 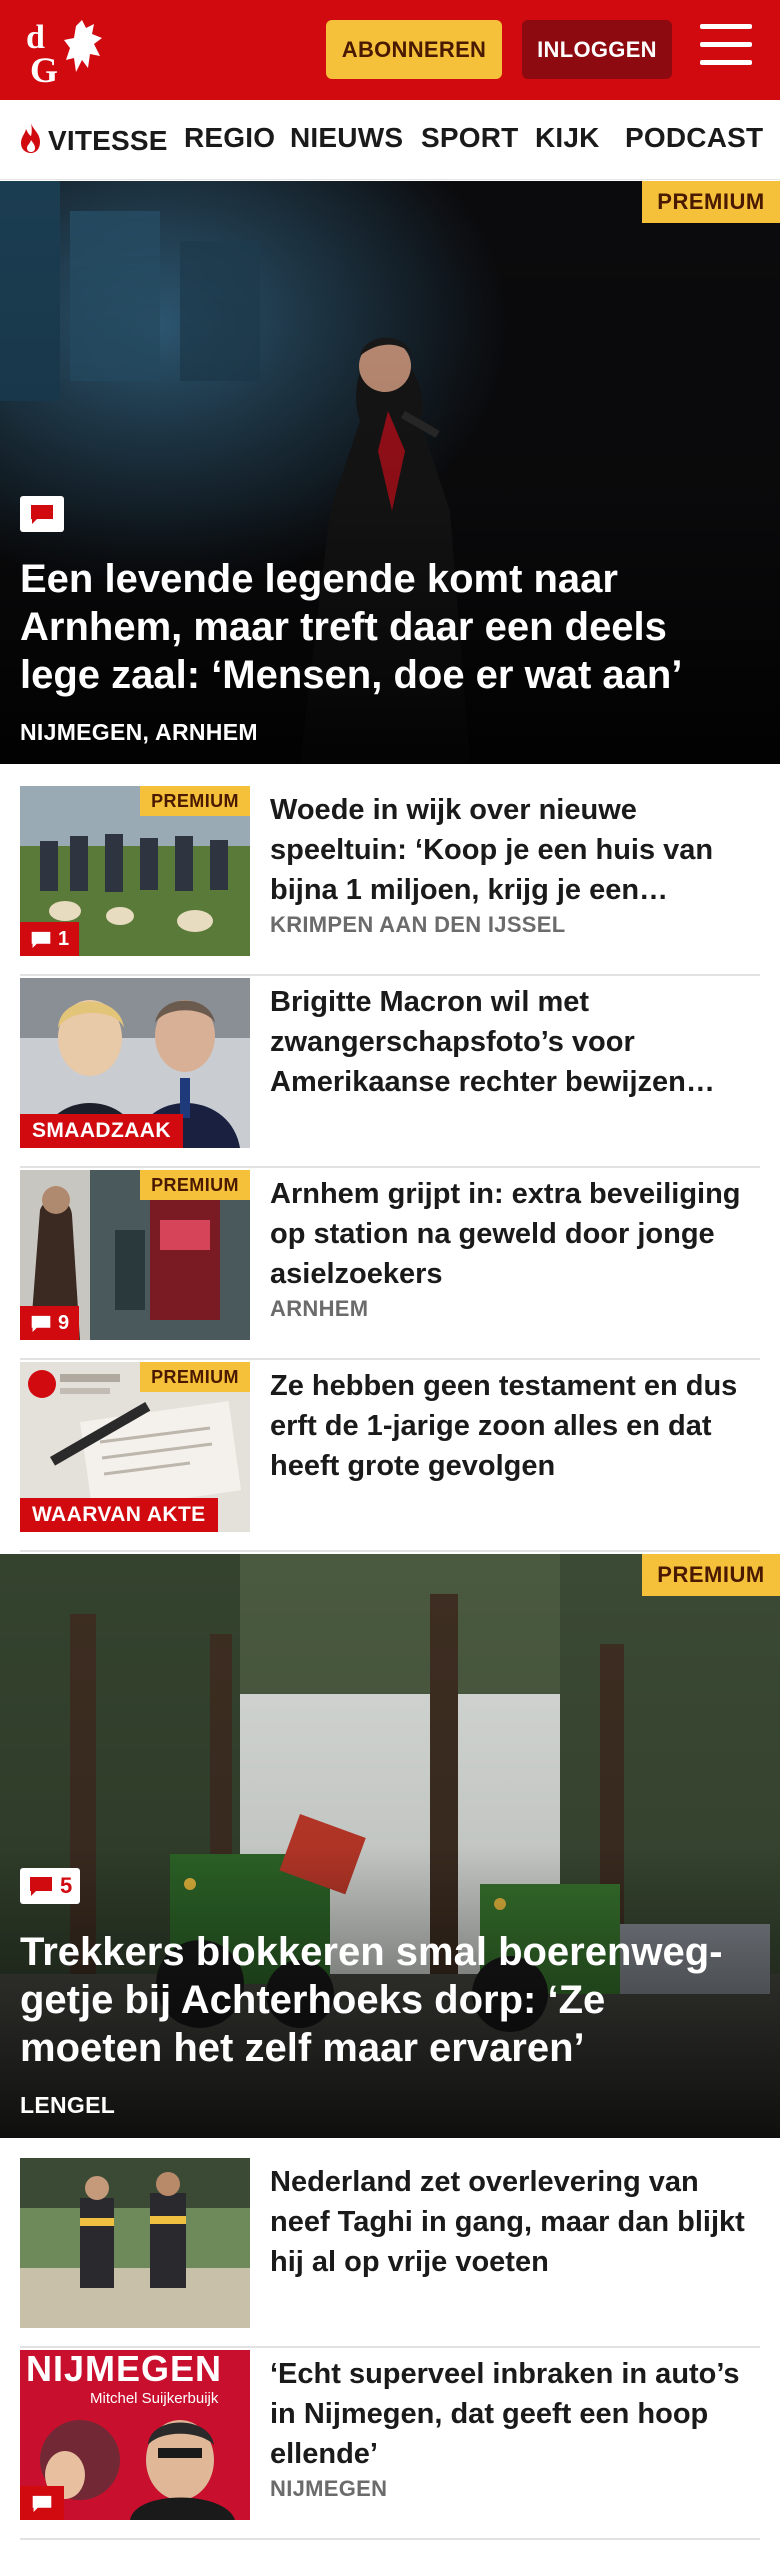 I want to click on nav-item-vitesse: VITESSE, so click(x=93, y=139).